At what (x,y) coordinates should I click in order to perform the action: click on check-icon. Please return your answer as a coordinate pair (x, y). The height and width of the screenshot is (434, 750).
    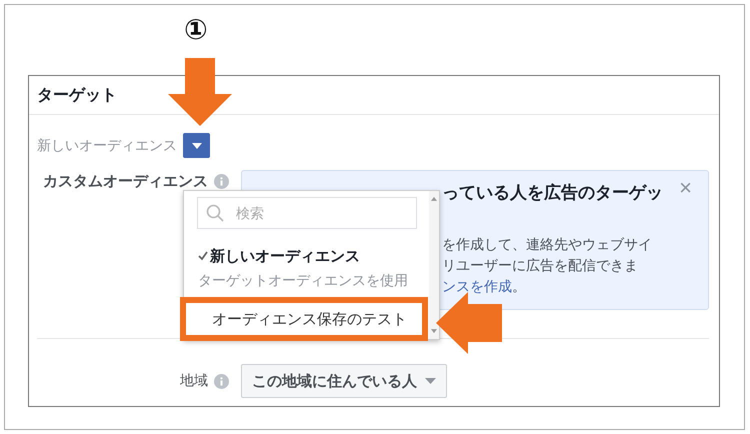
    Looking at the image, I should click on (203, 256).